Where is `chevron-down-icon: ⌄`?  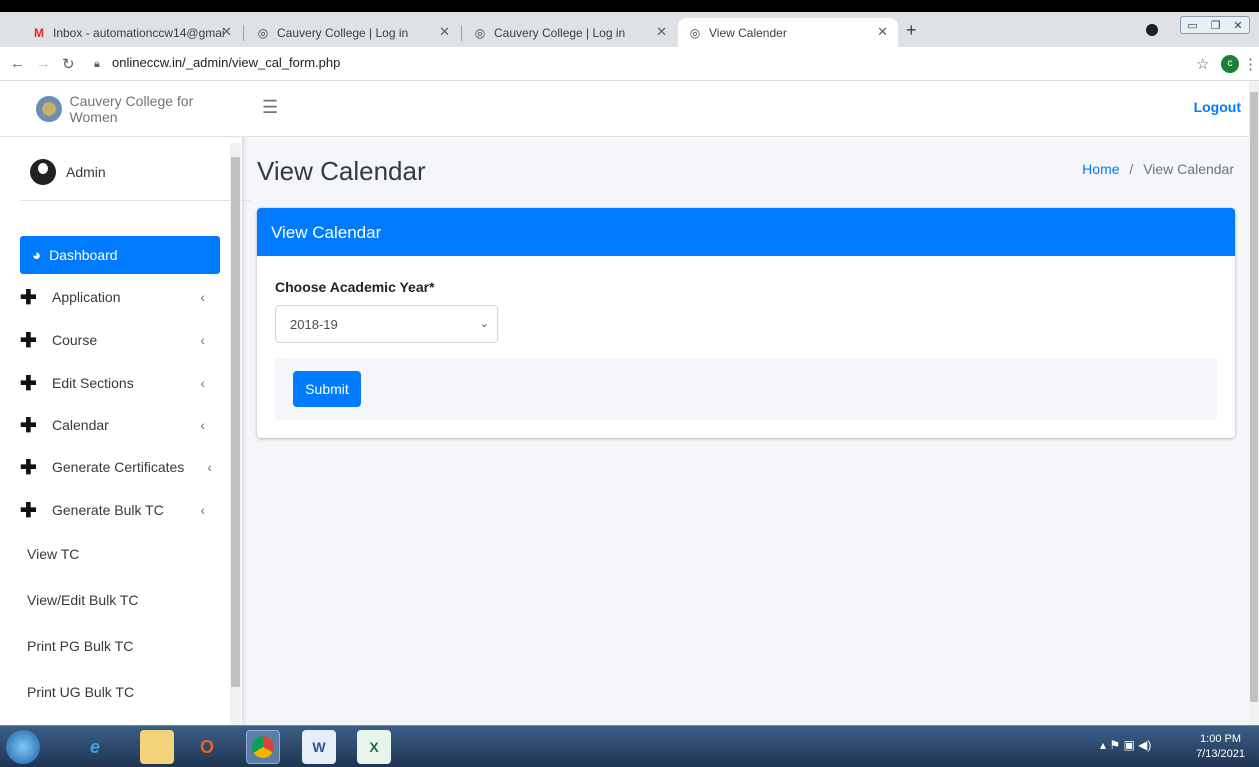
chevron-down-icon: ⌄ is located at coordinates (484, 324).